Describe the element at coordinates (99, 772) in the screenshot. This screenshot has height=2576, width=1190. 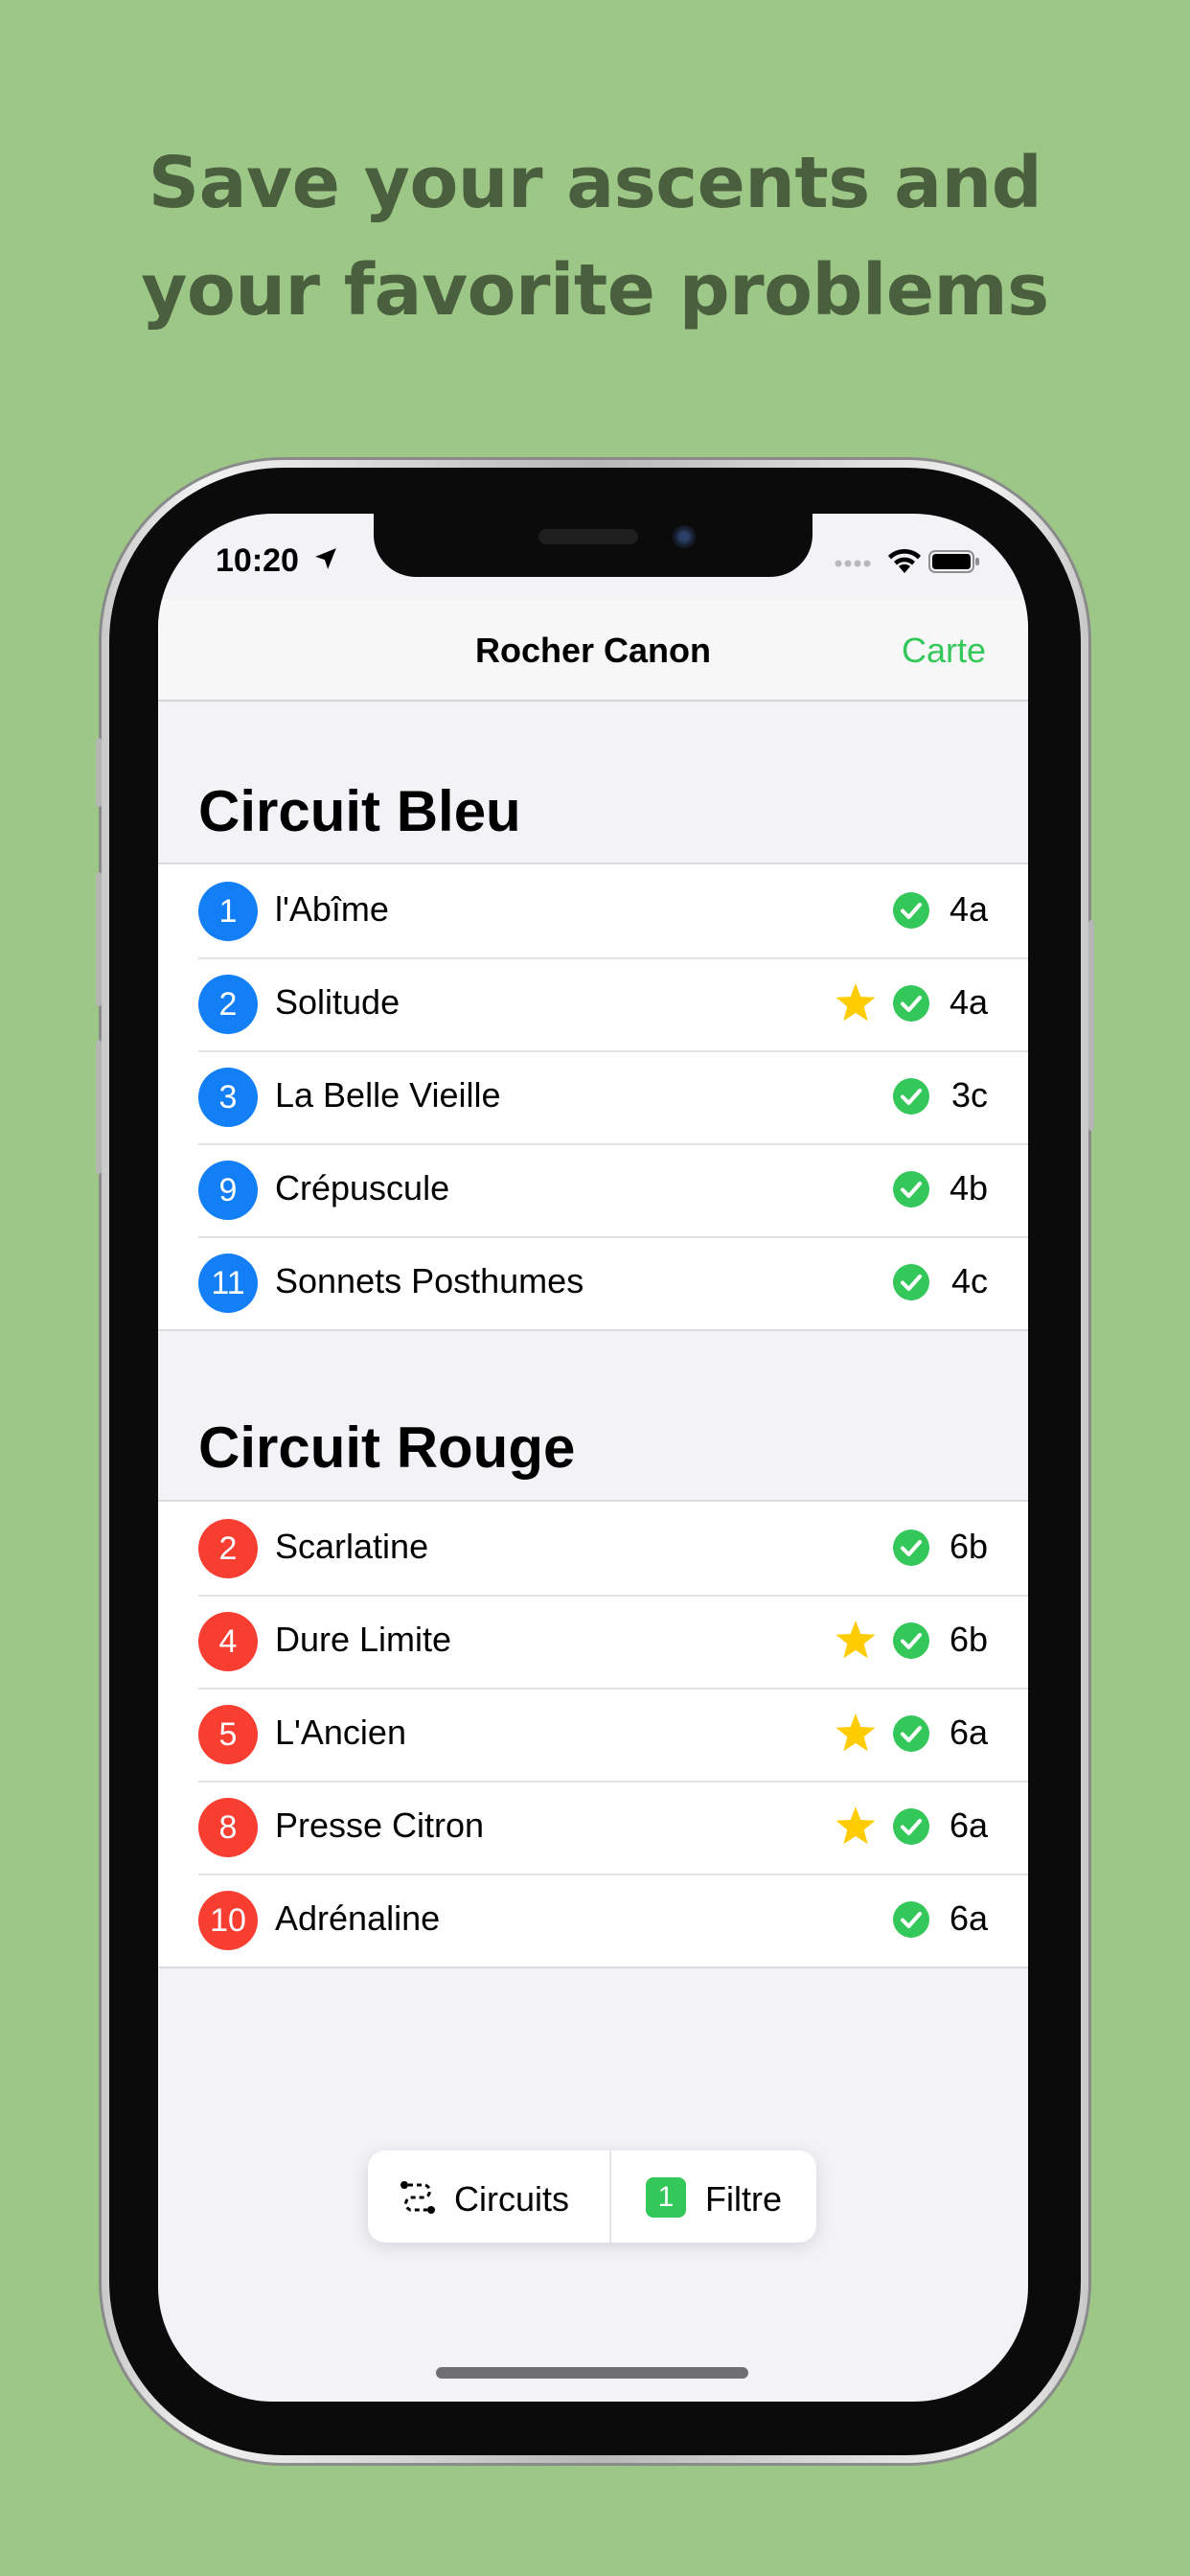
I see `silent-switch` at that location.